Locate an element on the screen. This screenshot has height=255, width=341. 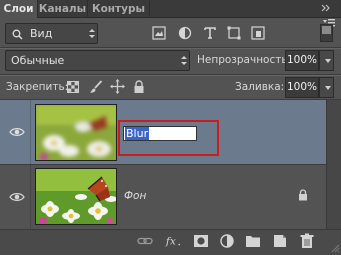
blend-mode-select: Обычные is located at coordinates (97, 60).